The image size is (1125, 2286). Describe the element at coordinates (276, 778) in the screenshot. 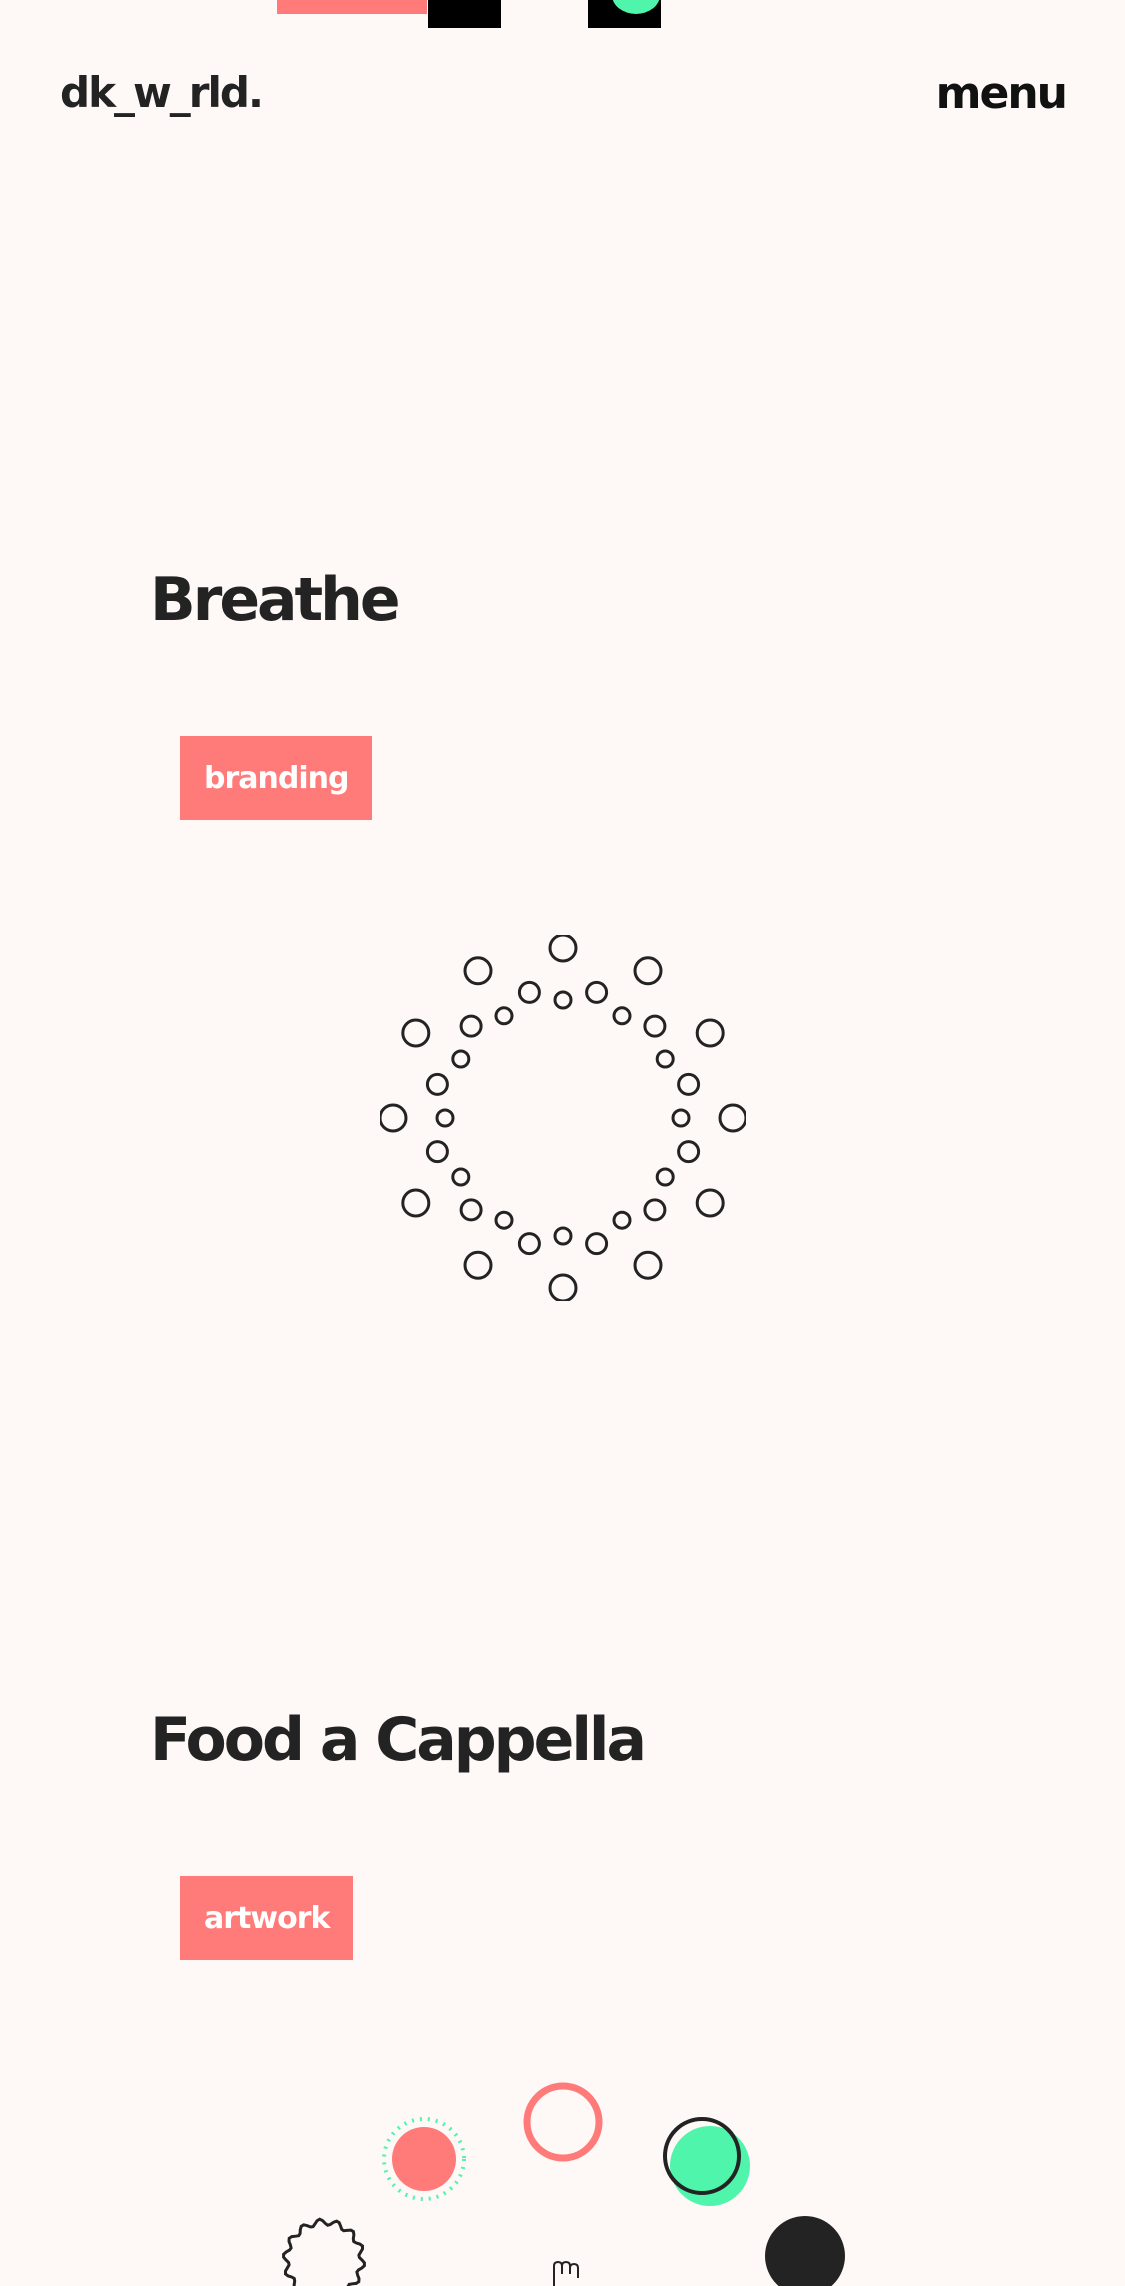

I see `tag-branding: branding` at that location.